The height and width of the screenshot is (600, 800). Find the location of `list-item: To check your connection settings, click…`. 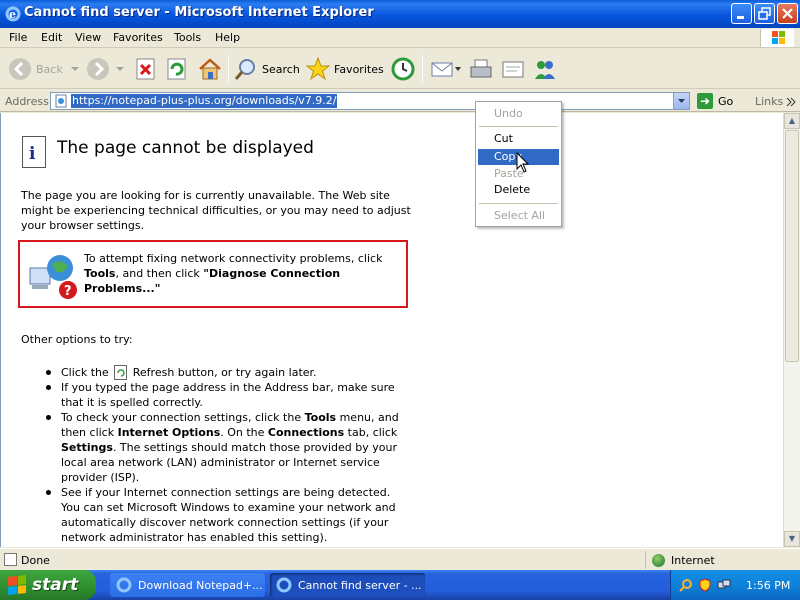

list-item: To check your connection settings, click… is located at coordinates (224, 447).